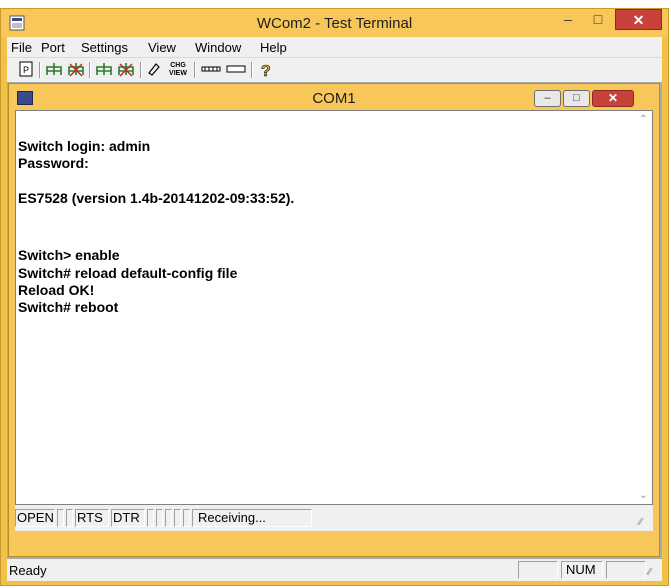 The image size is (671, 588). I want to click on background-page-strip, so click(335, 4).